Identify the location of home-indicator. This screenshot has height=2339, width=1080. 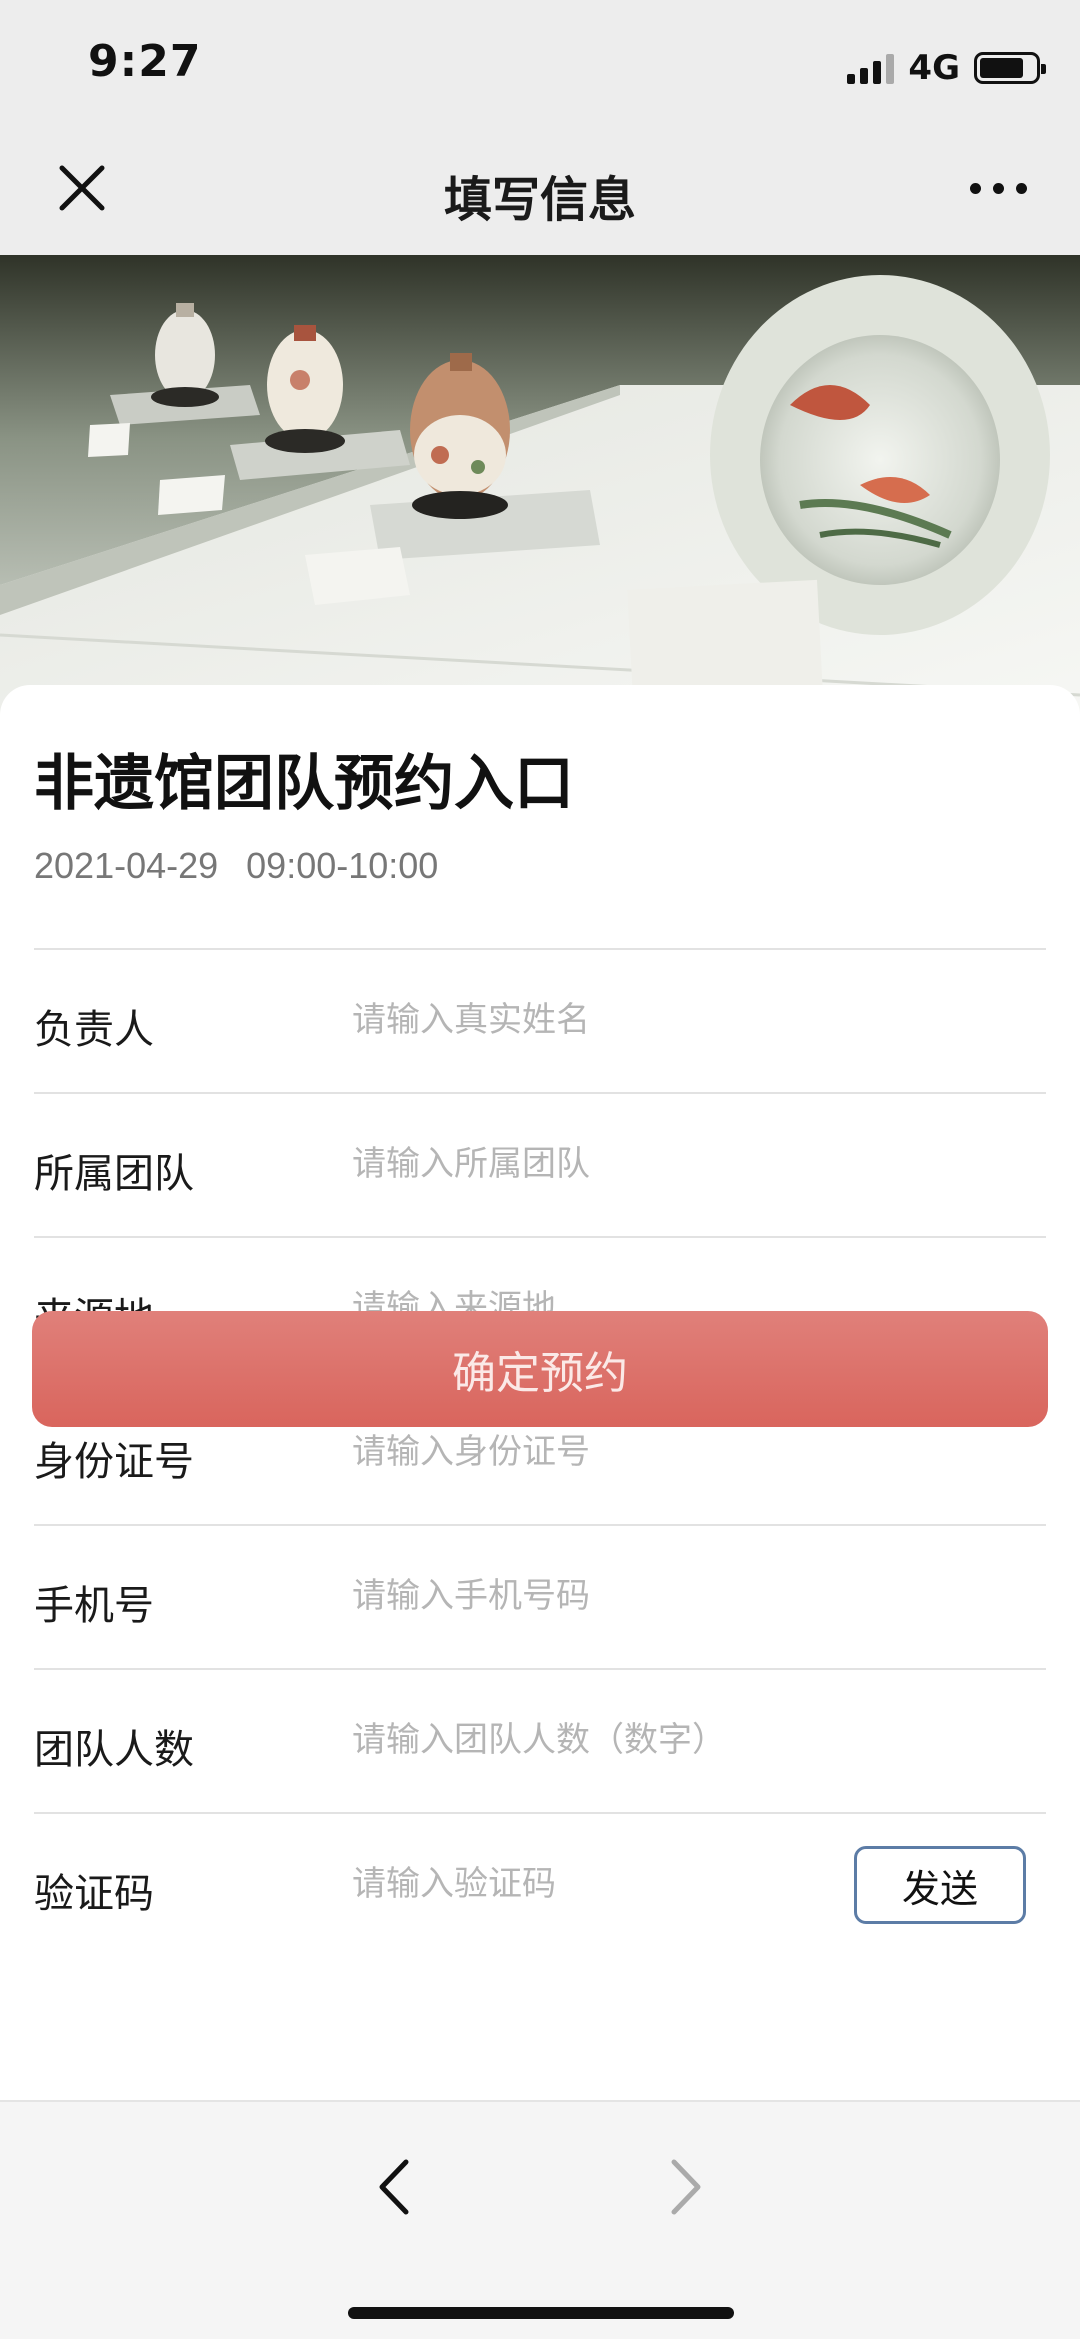
(541, 2313).